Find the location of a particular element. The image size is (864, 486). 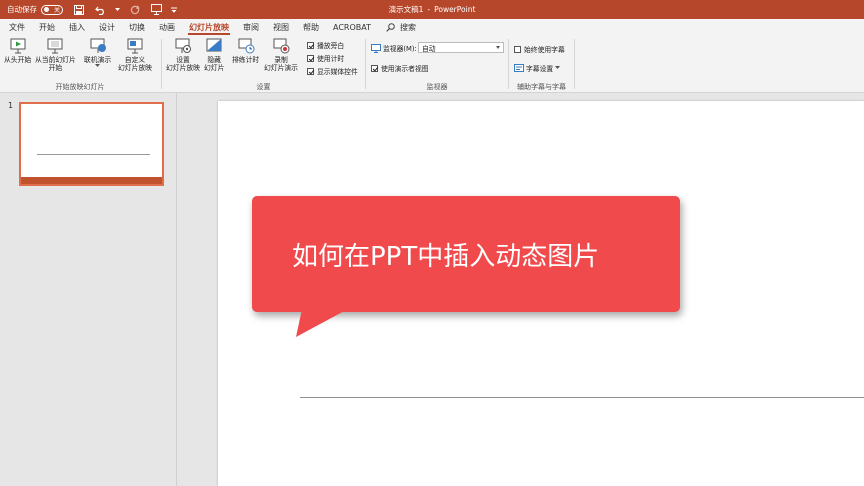

monitor-select: 自动 is located at coordinates (461, 47).